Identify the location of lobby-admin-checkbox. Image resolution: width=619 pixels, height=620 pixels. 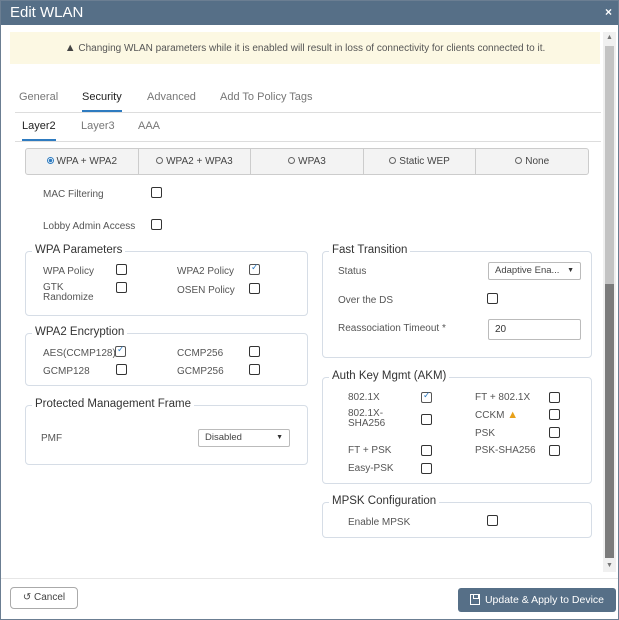
(156, 224).